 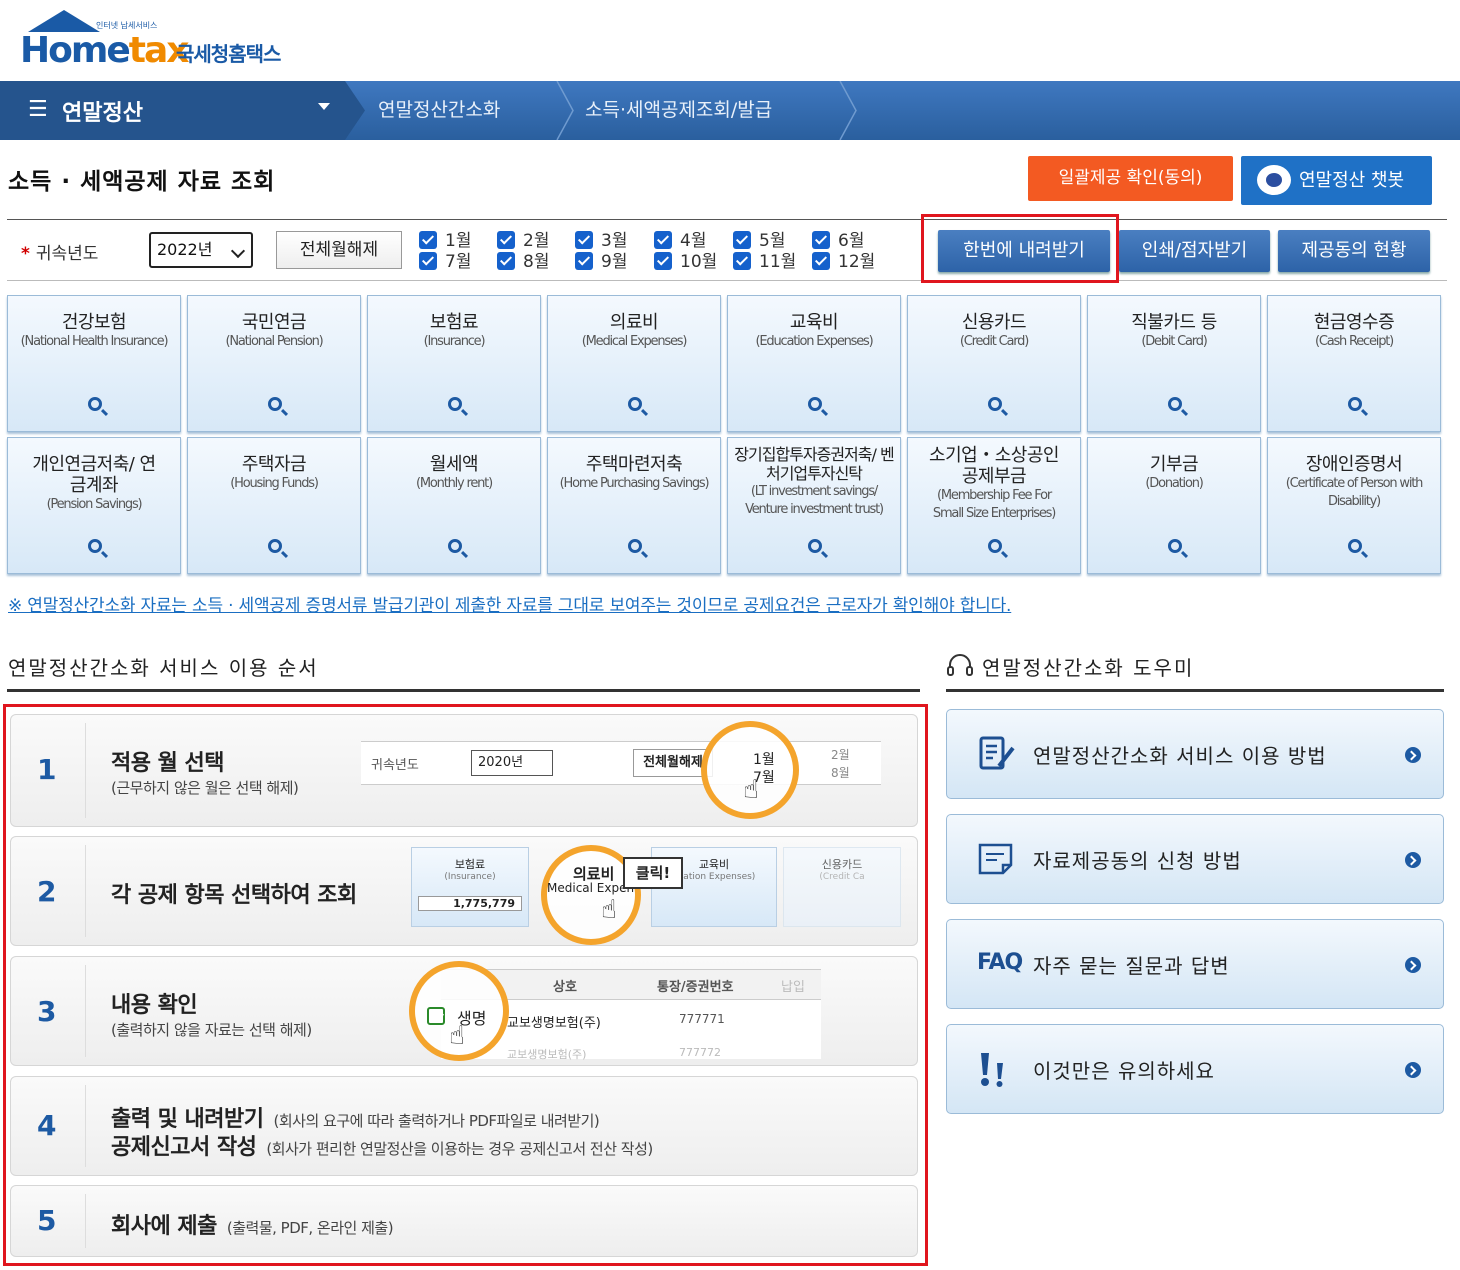 I want to click on chatbot-icon, so click(x=1274, y=180).